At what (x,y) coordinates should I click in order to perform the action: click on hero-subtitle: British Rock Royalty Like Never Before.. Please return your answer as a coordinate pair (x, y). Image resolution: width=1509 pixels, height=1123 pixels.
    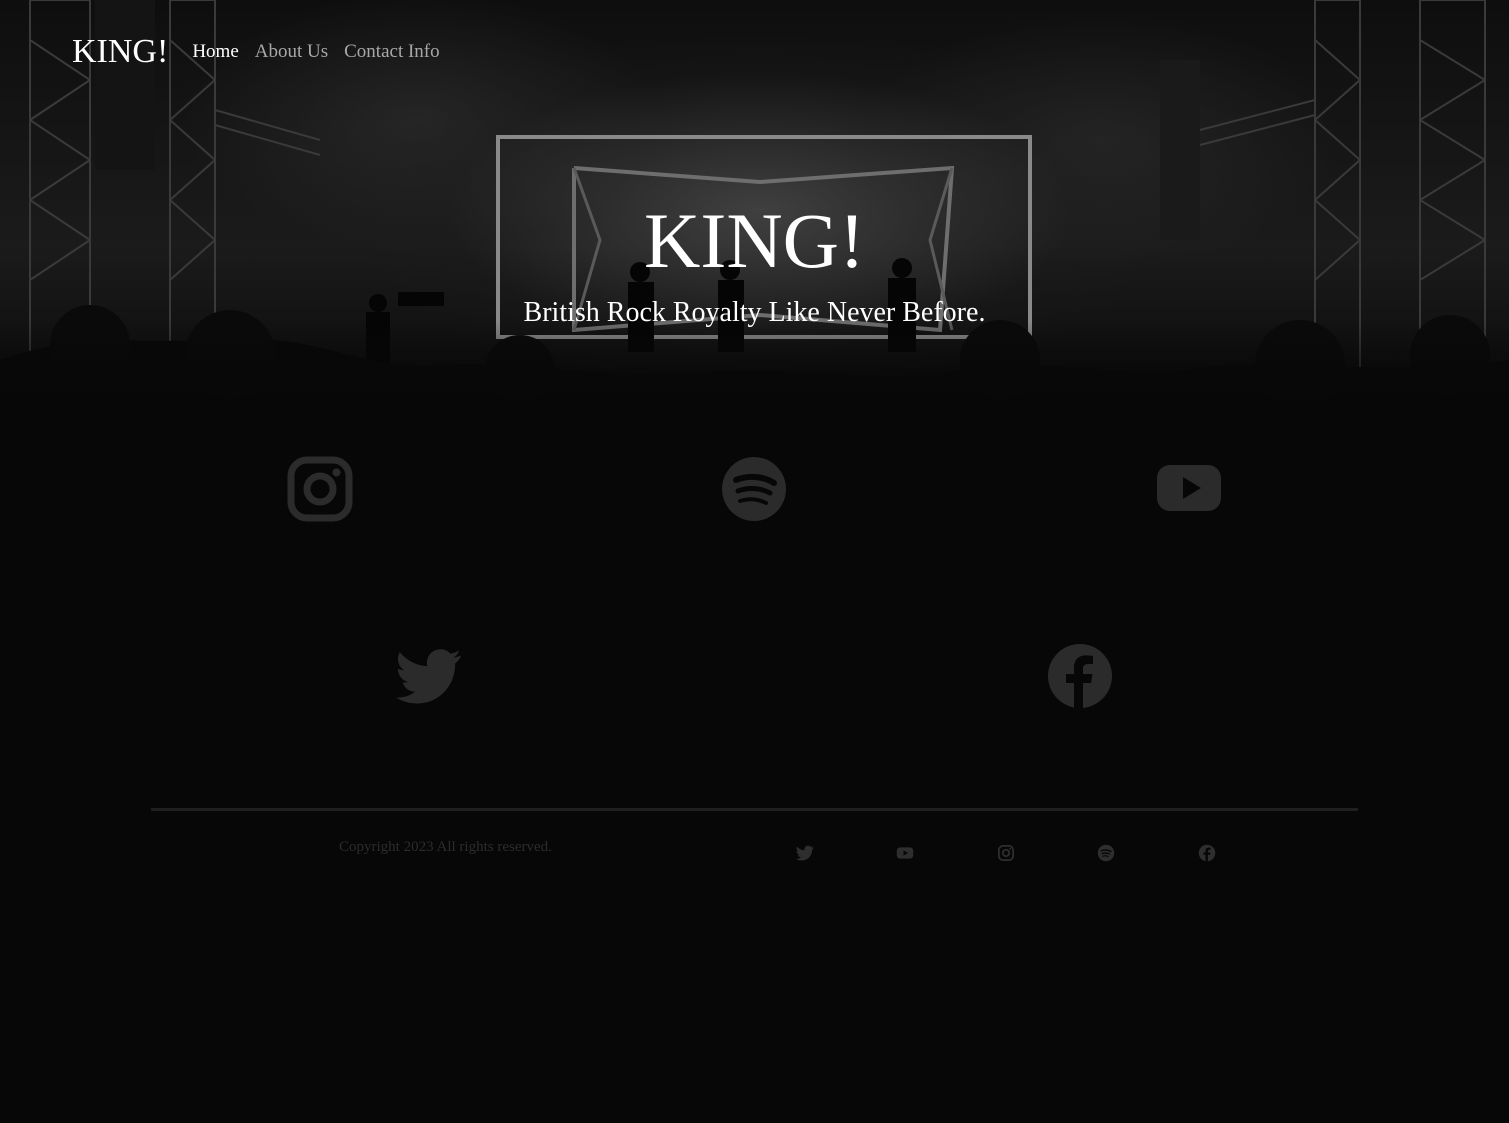
    Looking at the image, I should click on (754, 312).